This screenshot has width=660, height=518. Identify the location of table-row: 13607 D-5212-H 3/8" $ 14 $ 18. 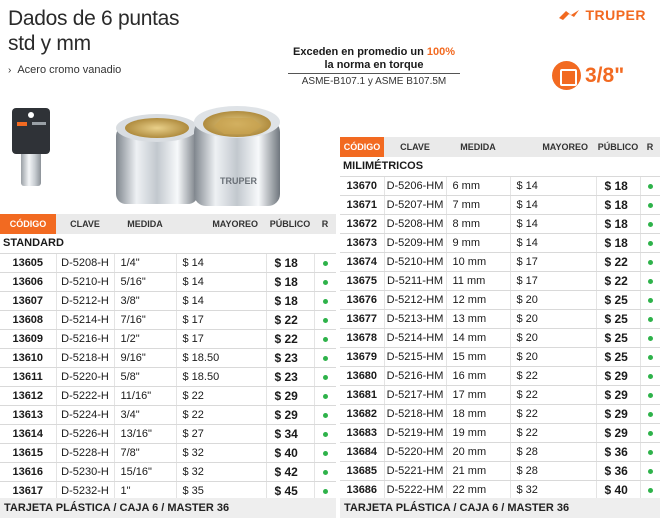
(168, 301).